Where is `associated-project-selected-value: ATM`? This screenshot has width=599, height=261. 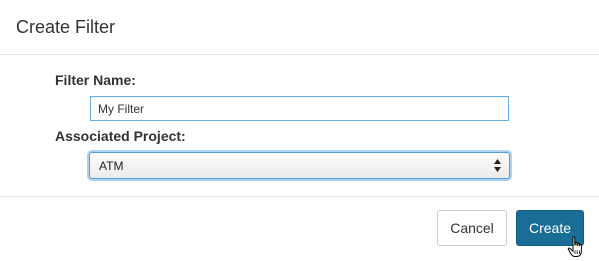
associated-project-selected-value: ATM is located at coordinates (111, 166).